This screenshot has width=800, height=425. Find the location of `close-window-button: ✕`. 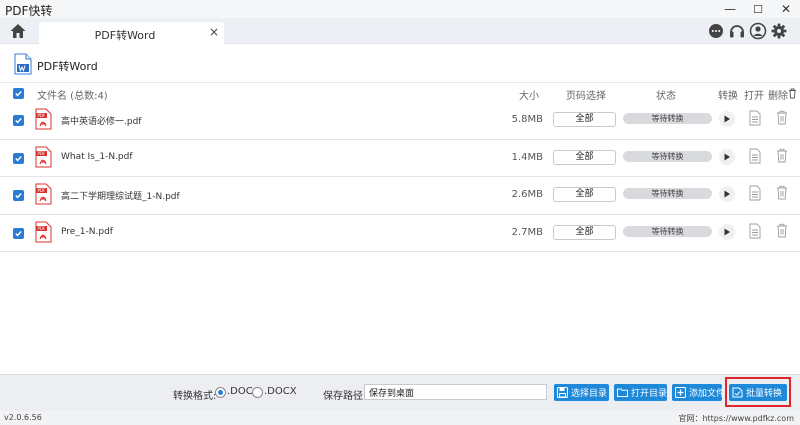

close-window-button: ✕ is located at coordinates (786, 9).